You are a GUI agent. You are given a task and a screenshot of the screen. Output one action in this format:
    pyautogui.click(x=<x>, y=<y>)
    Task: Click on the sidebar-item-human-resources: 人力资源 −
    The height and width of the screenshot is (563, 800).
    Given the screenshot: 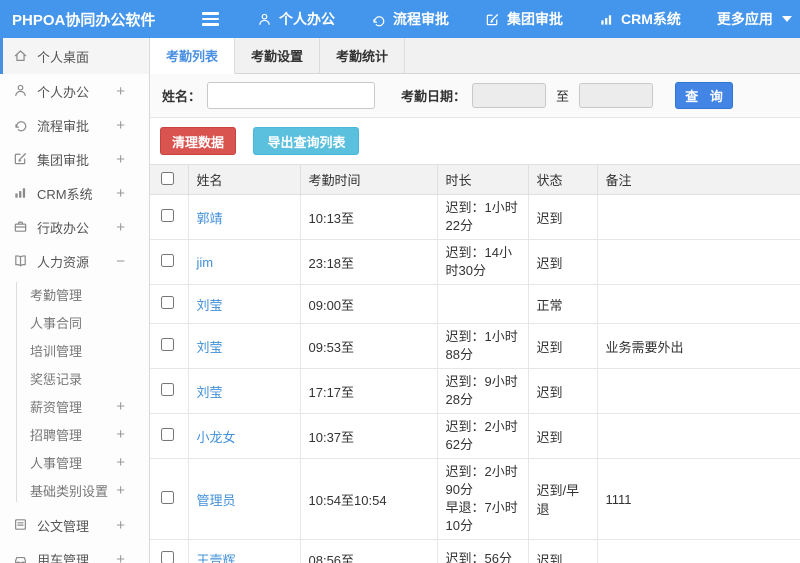 What is the action you would take?
    pyautogui.click(x=74, y=261)
    